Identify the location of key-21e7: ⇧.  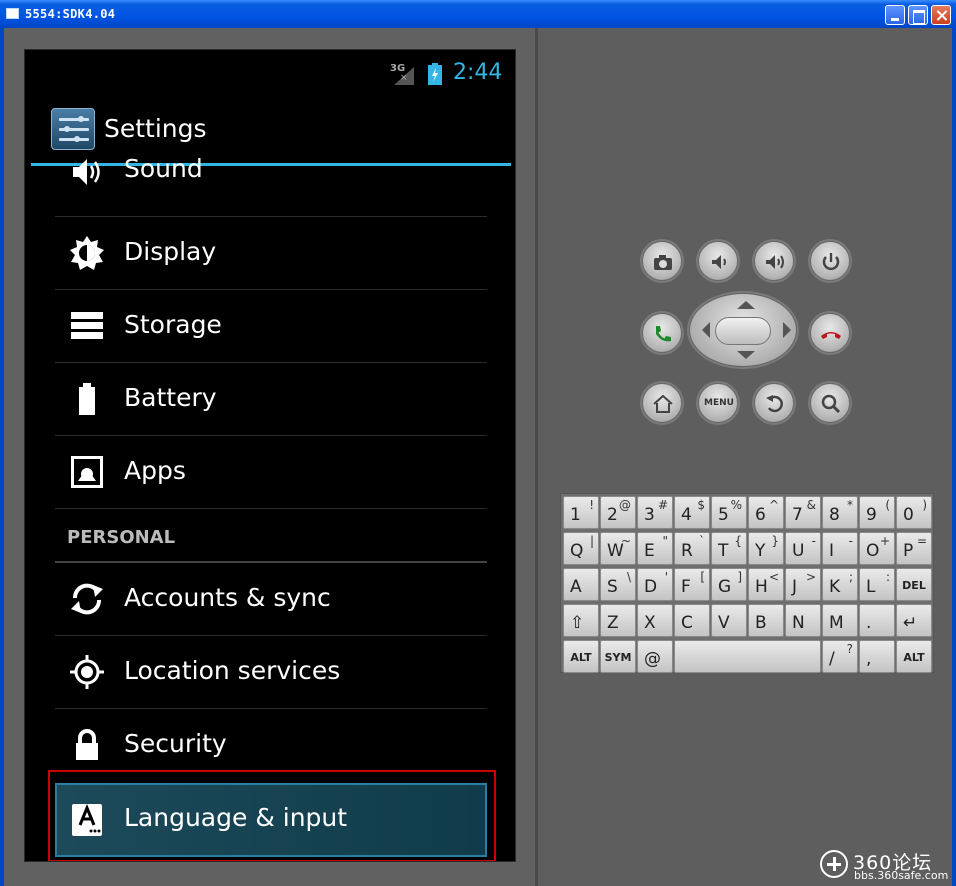
(581, 620).